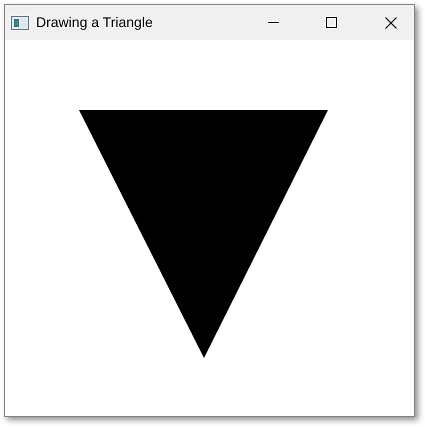 This screenshot has width=425, height=427. What do you see at coordinates (331, 22) in the screenshot?
I see `maximize-icon` at bounding box center [331, 22].